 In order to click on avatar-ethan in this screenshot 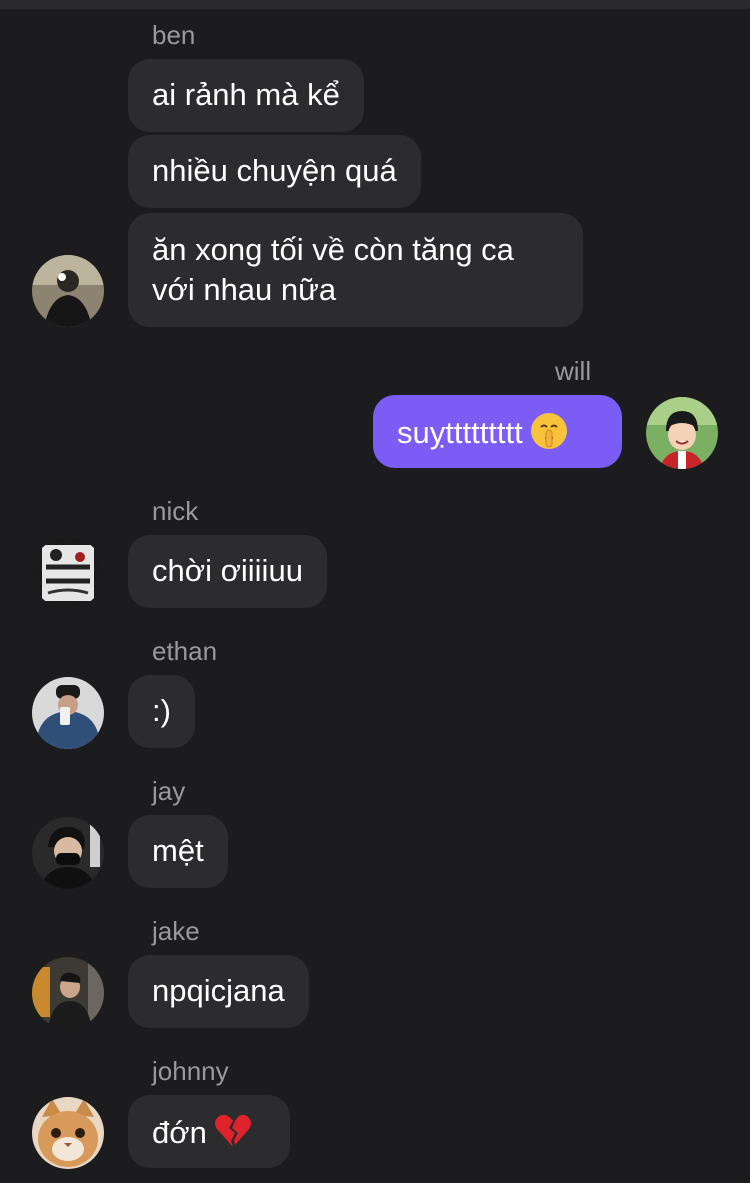, I will do `click(68, 713)`.